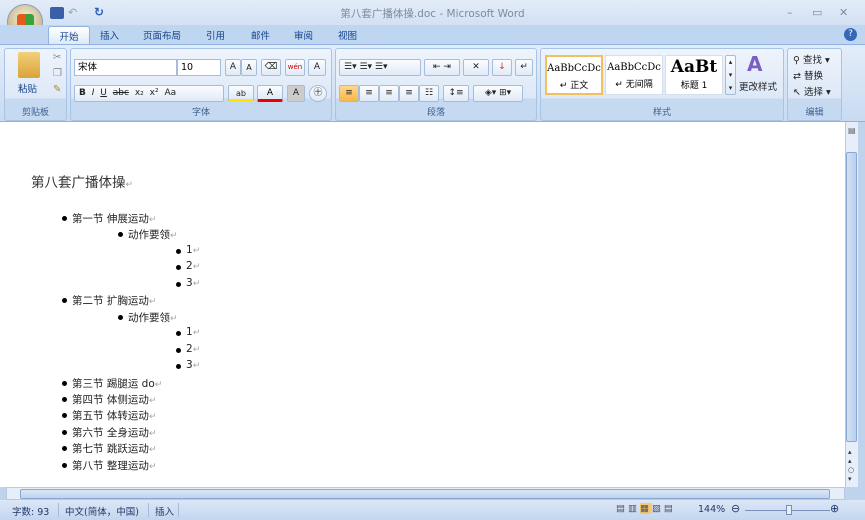 This screenshot has height=520, width=865. I want to click on grow-font-button: A, so click(233, 67).